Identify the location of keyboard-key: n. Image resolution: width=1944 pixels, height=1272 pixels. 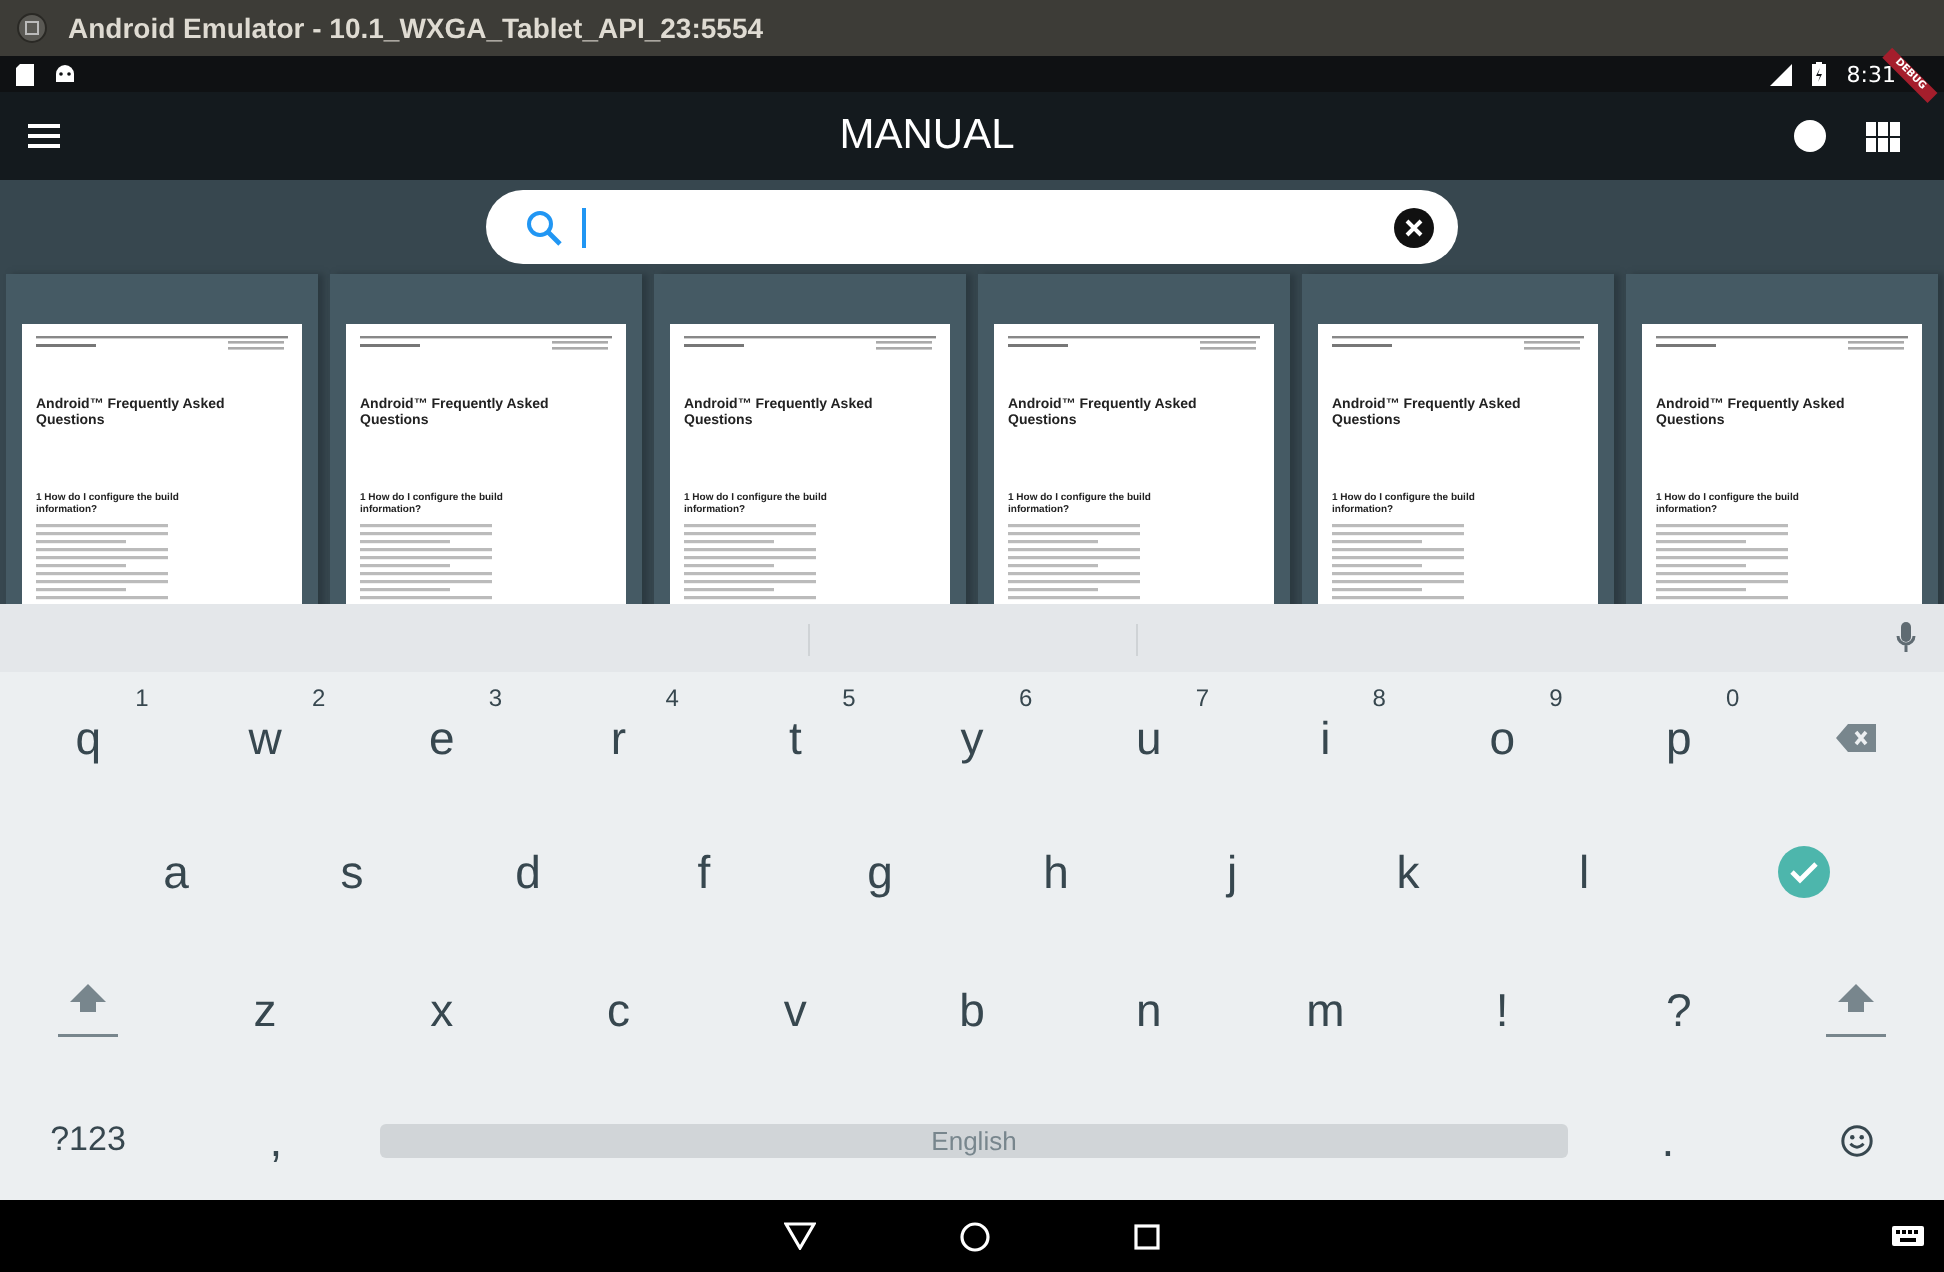
(1149, 1010).